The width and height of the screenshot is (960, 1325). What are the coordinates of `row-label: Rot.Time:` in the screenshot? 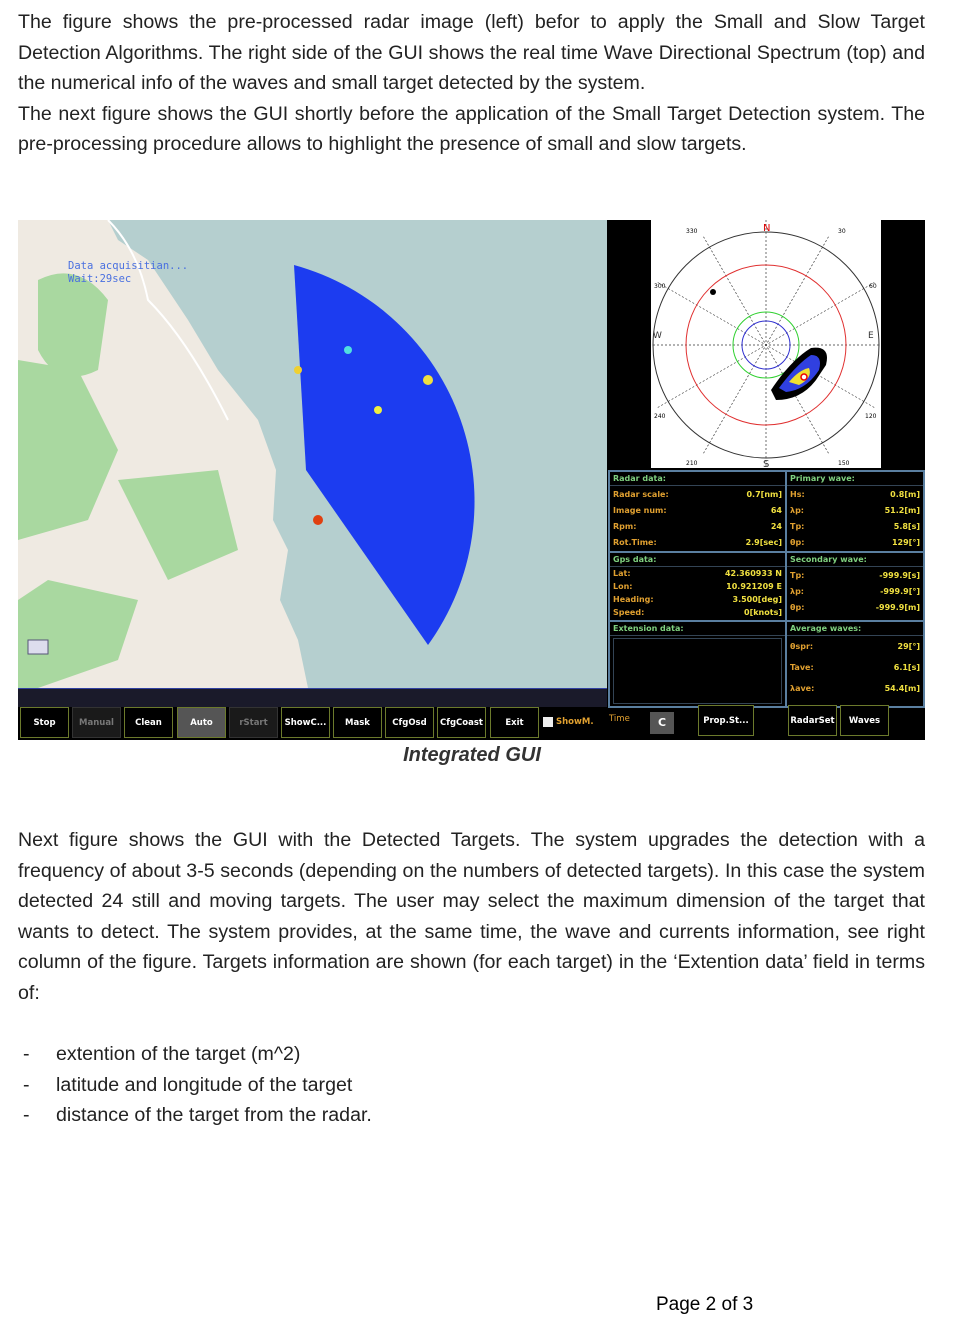 It's located at (635, 542).